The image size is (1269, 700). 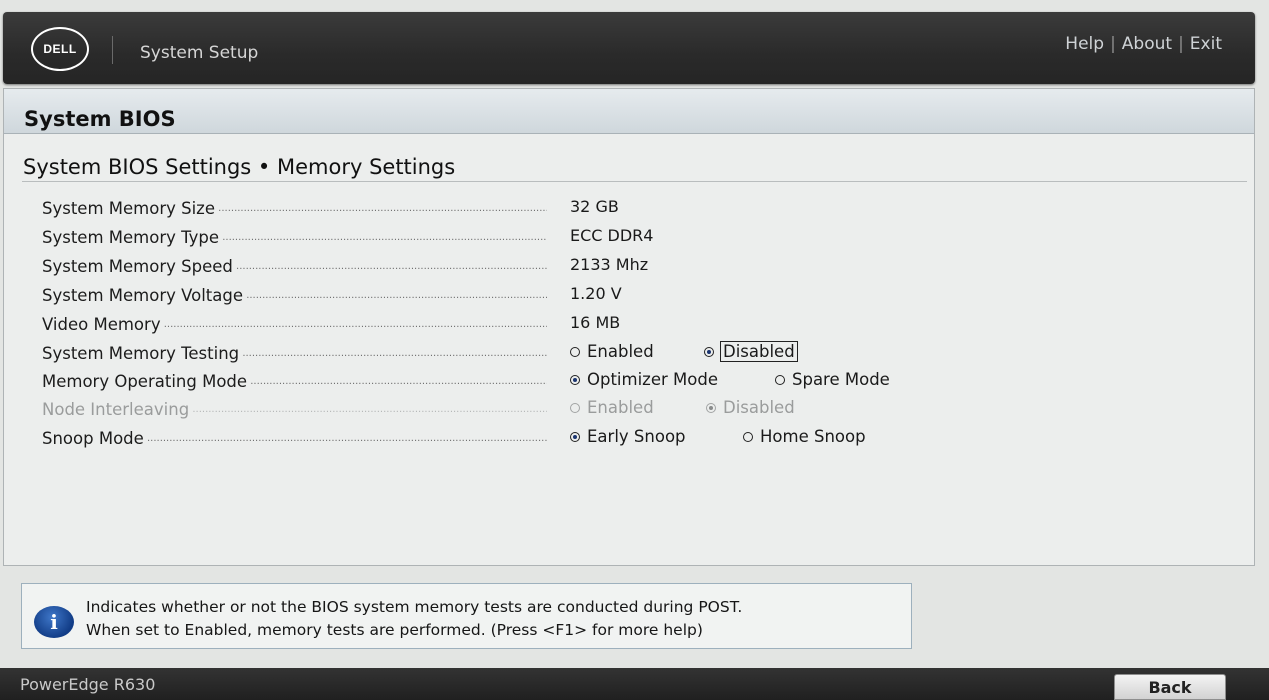 I want to click on home-snoop-option: Home Snoop, so click(x=804, y=436).